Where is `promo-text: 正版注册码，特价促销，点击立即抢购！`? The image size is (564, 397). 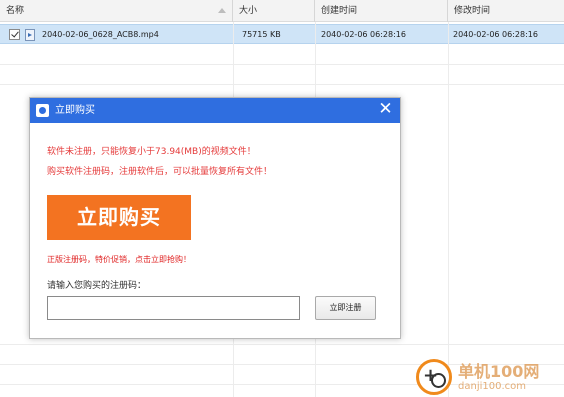 promo-text: 正版注册码，特价促销，点击立即抢购！ is located at coordinates (119, 259).